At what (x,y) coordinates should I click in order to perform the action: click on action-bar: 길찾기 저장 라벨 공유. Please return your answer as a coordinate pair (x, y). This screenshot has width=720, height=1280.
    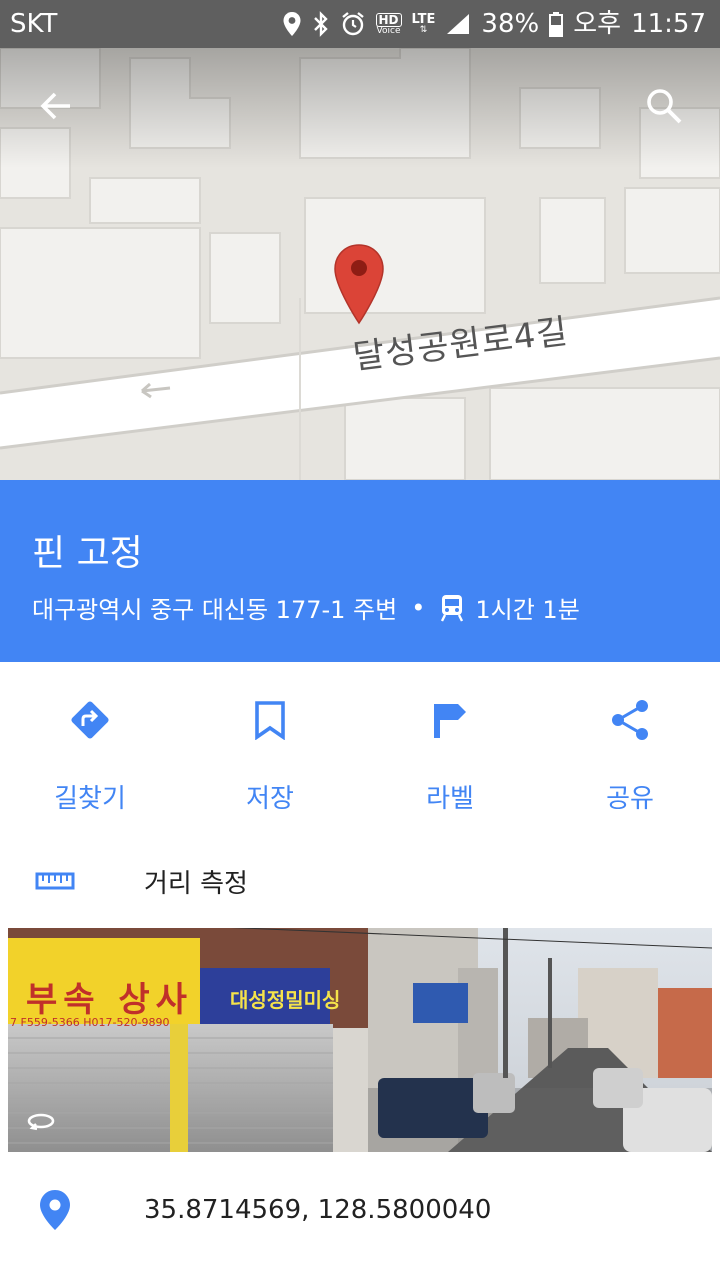
    Looking at the image, I should click on (360, 742).